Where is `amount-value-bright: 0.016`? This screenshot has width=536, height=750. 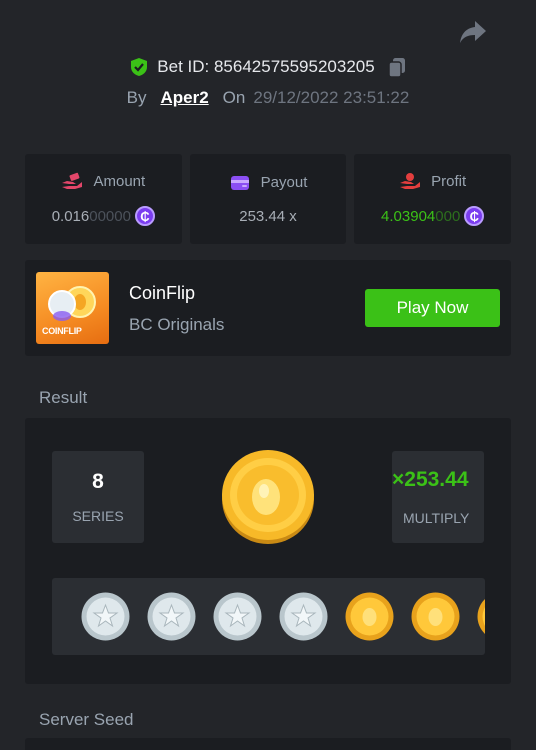 amount-value-bright: 0.016 is located at coordinates (70, 216).